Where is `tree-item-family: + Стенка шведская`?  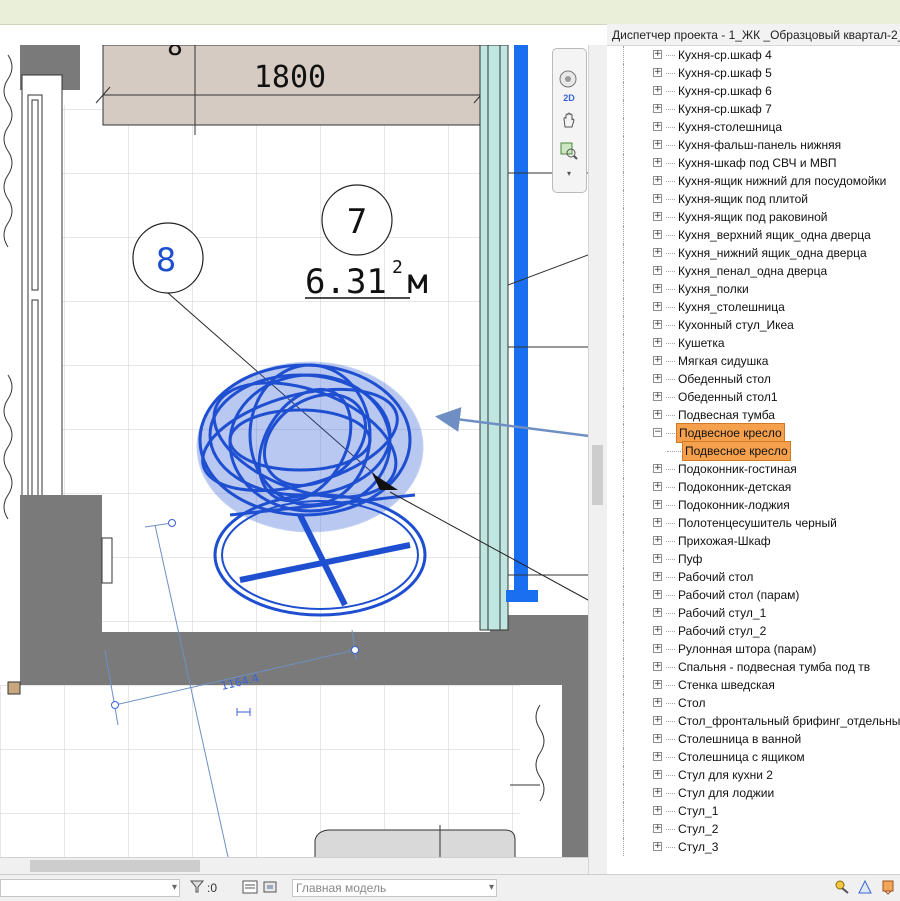
tree-item-family: + Стенка шведская is located at coordinates (753, 685).